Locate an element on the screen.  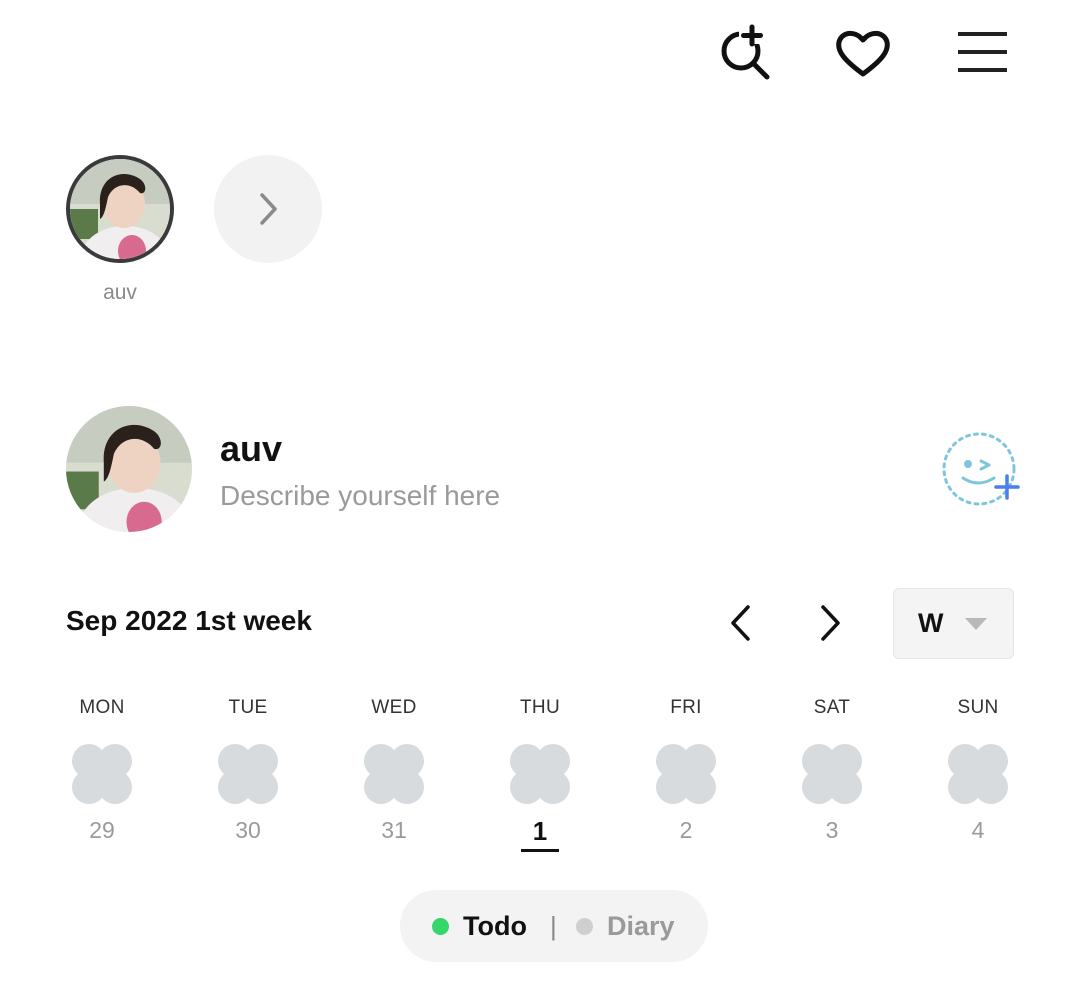
weekday-label: WED is located at coordinates (394, 707).